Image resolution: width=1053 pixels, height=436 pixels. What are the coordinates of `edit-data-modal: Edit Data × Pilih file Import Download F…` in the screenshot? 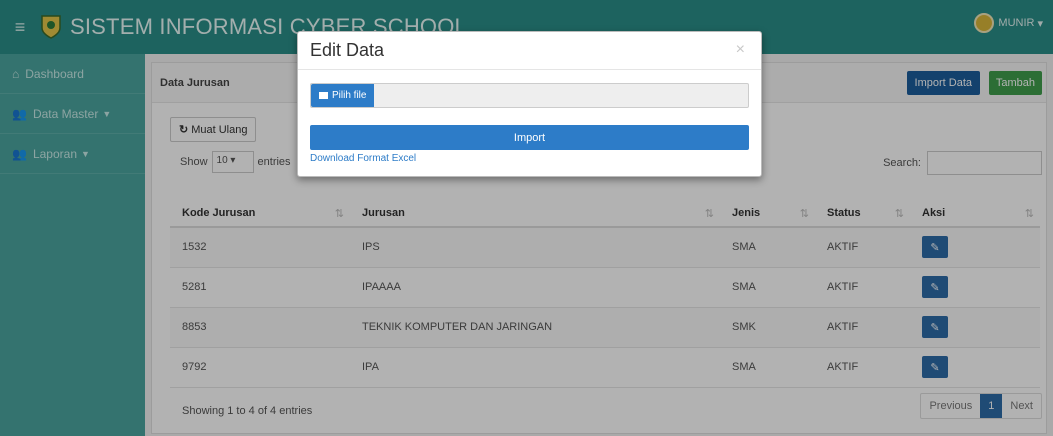 It's located at (529, 104).